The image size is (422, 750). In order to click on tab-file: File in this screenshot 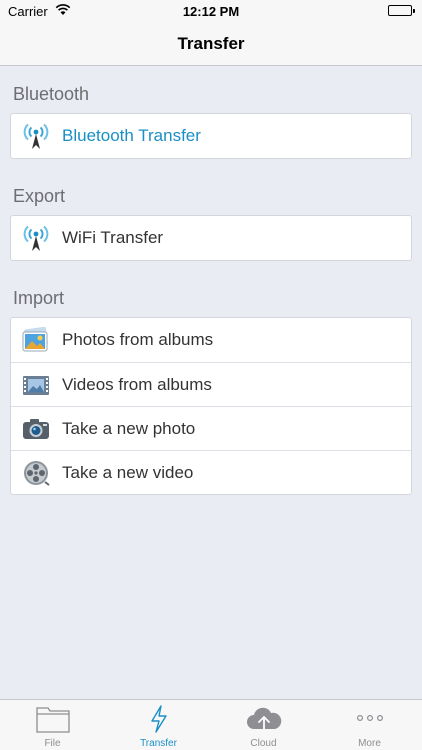, I will do `click(52, 725)`.